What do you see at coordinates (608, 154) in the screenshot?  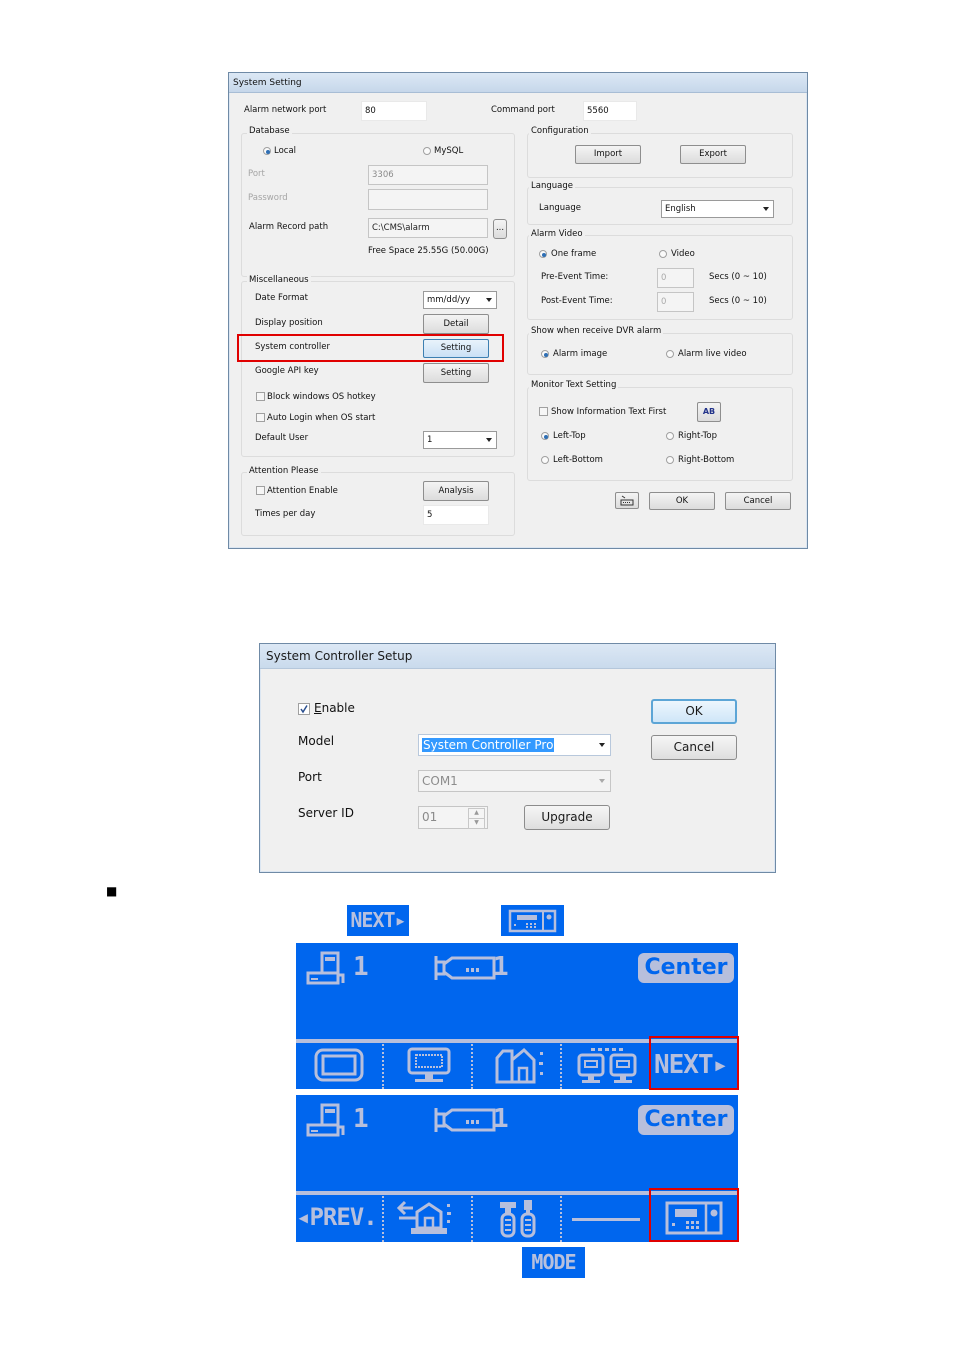 I see `import-button: Import` at bounding box center [608, 154].